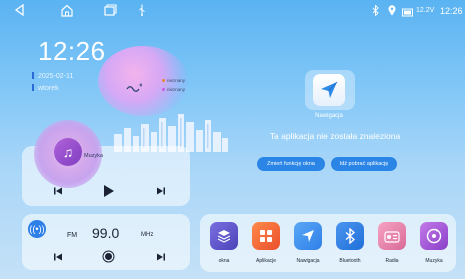 This screenshot has height=279, width=465. What do you see at coordinates (20, 11) in the screenshot?
I see `back-icon` at bounding box center [20, 11].